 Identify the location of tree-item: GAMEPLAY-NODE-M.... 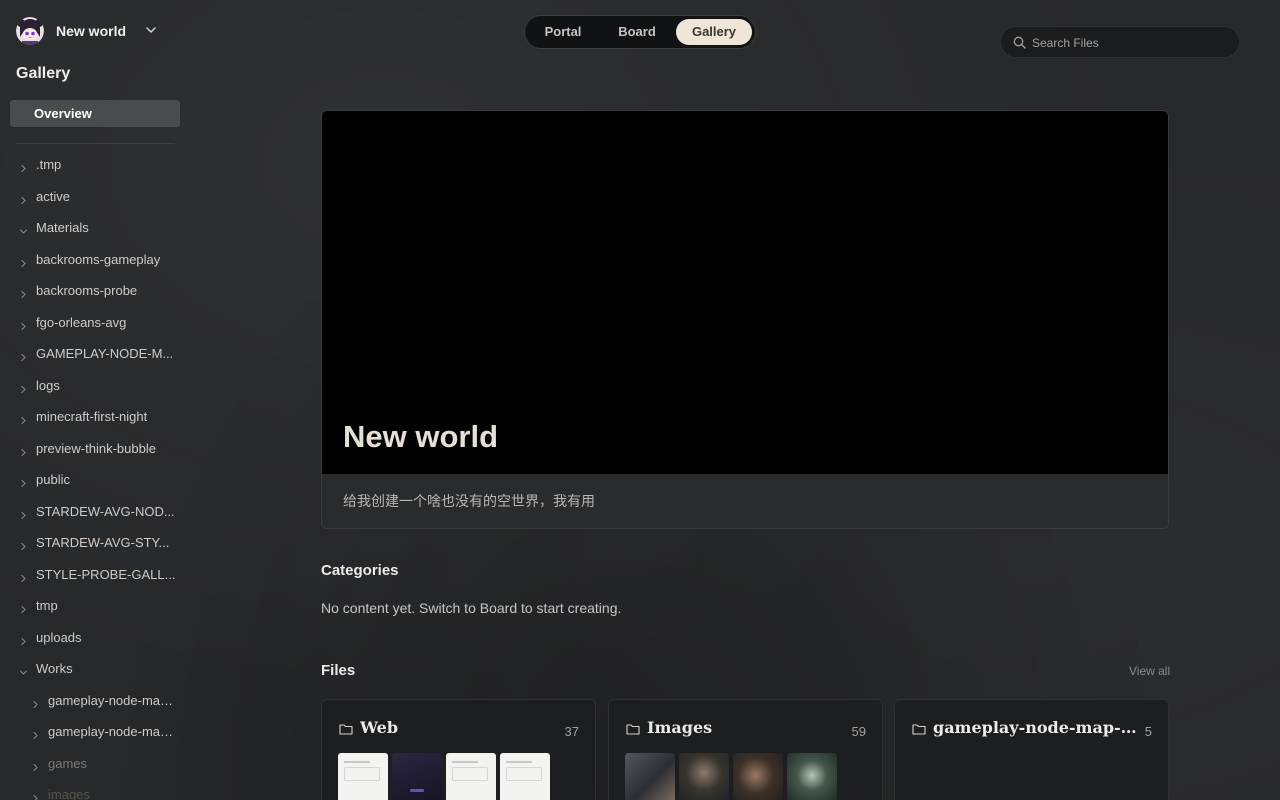
(95, 354).